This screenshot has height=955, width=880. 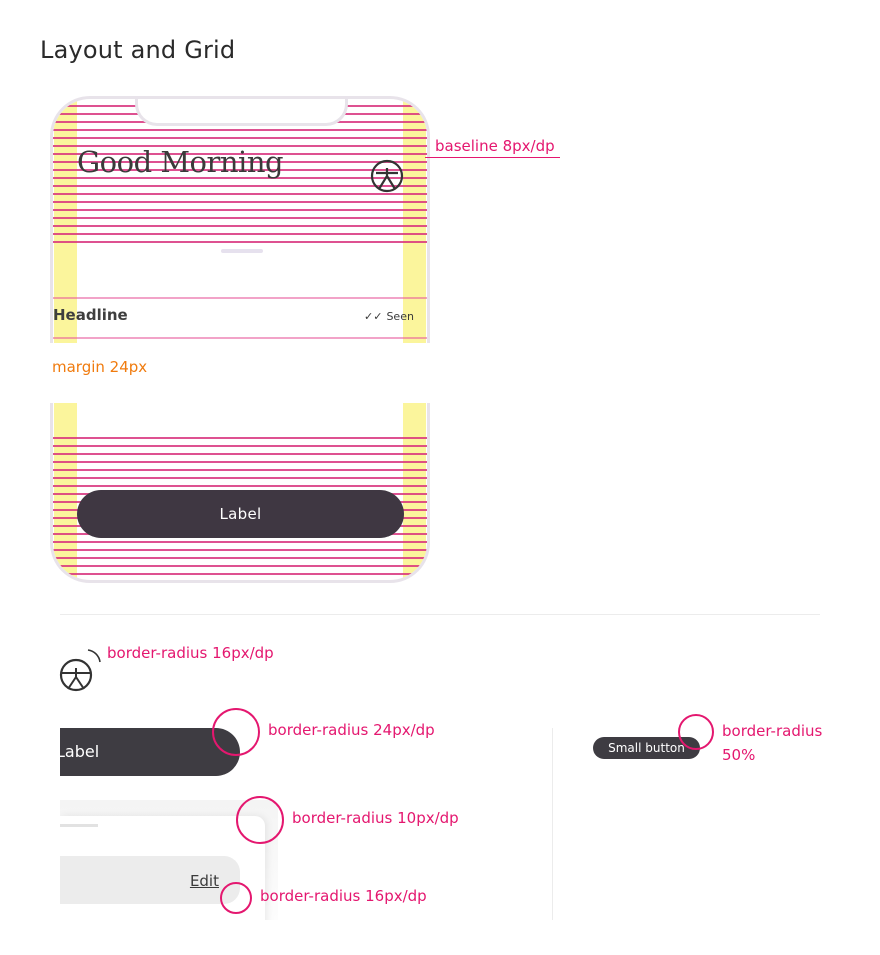 I want to click on edit-link: Edit, so click(x=204, y=881).